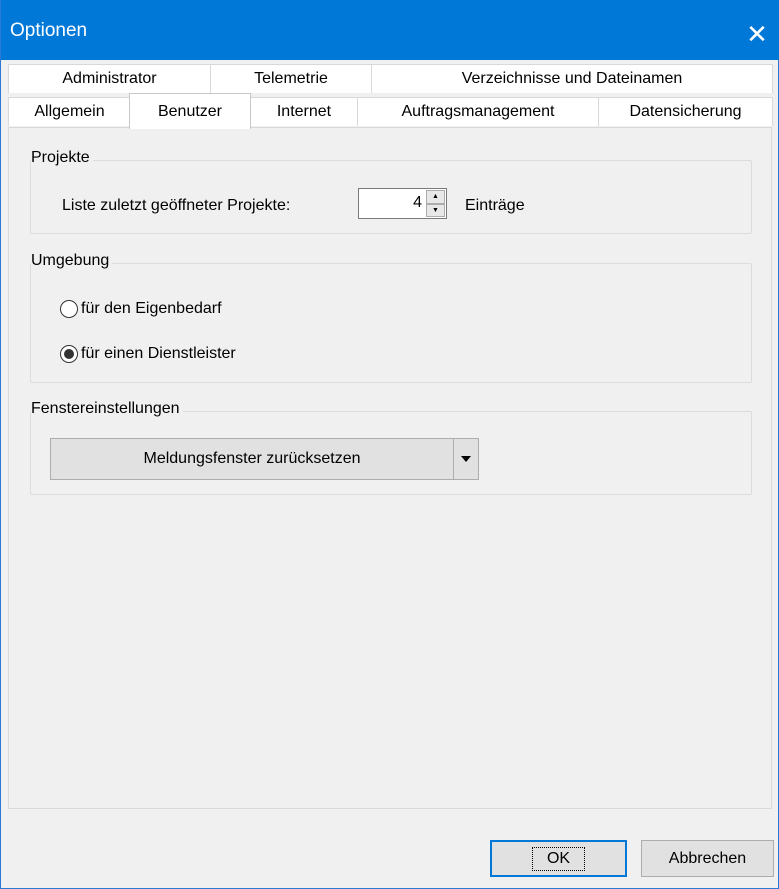 The image size is (779, 889). I want to click on group-fenster-legend: Fenstereinstellungen, so click(107, 409).